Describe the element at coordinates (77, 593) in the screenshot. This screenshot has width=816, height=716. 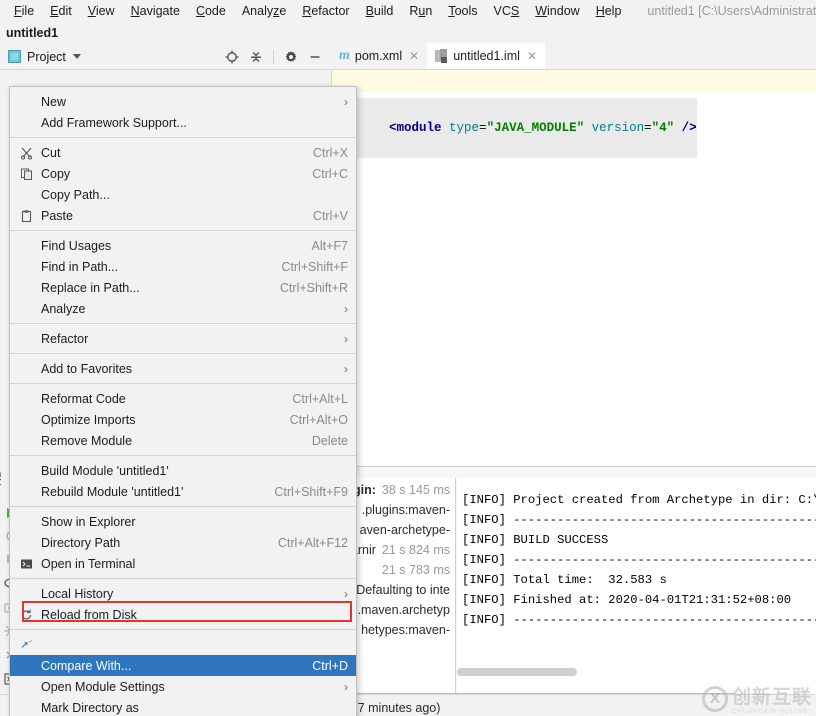
I see `menu-item-label: Local History` at that location.